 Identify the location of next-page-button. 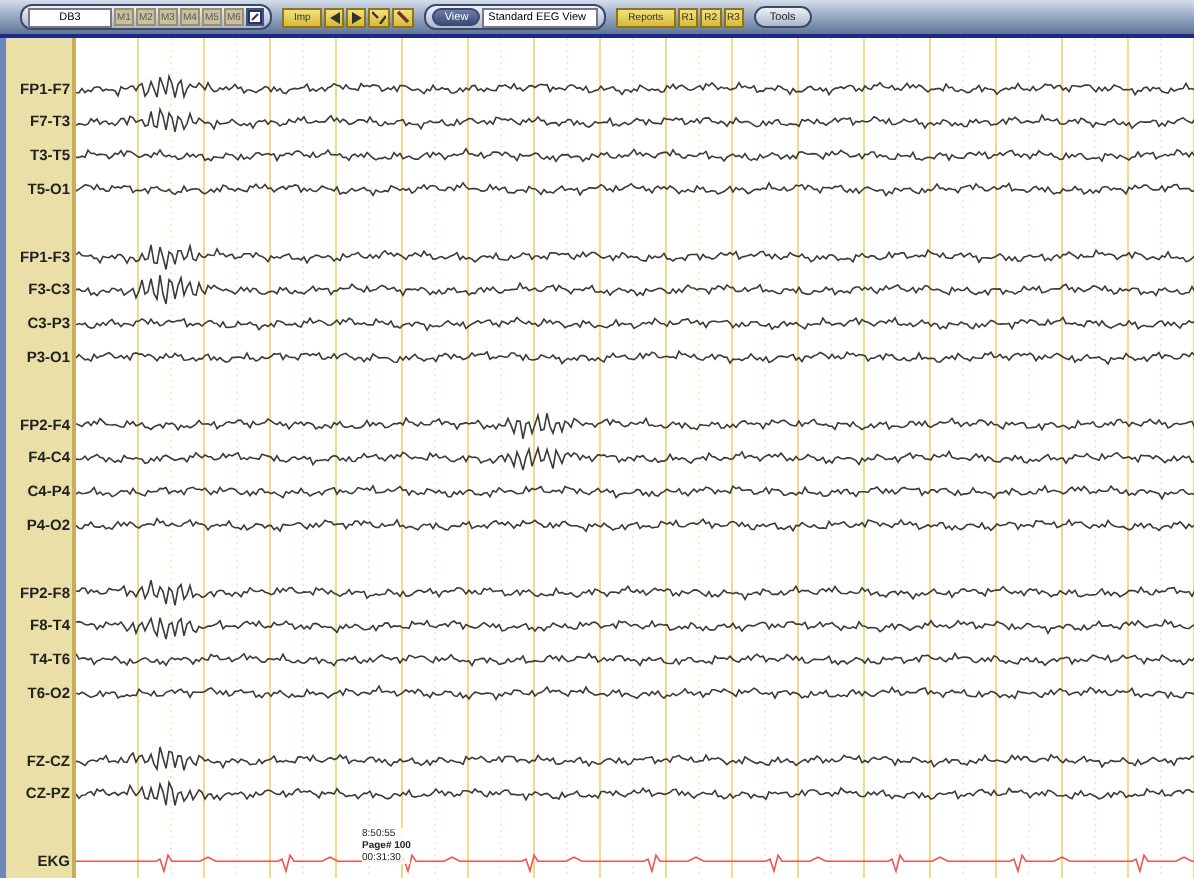
(356, 17).